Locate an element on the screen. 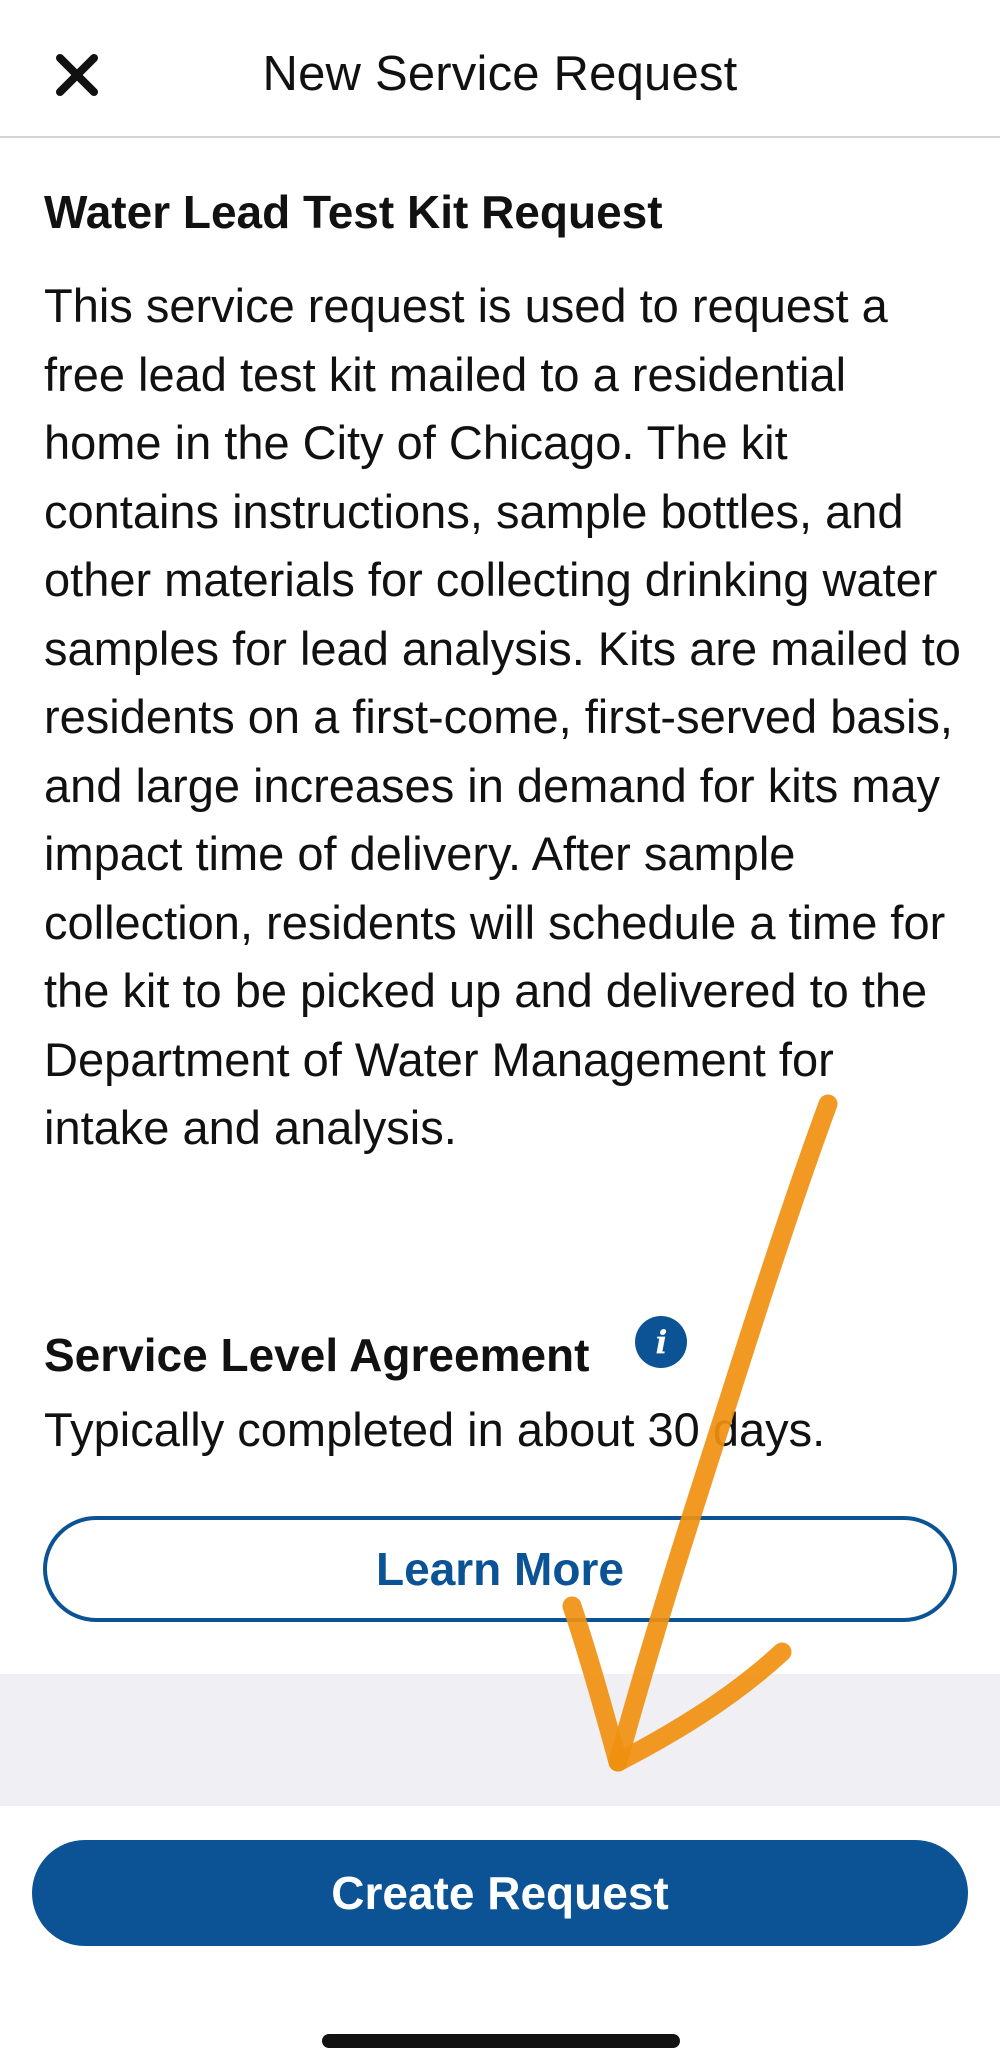 Image resolution: width=1000 pixels, height=2069 pixels. info-icon: i is located at coordinates (661, 1342).